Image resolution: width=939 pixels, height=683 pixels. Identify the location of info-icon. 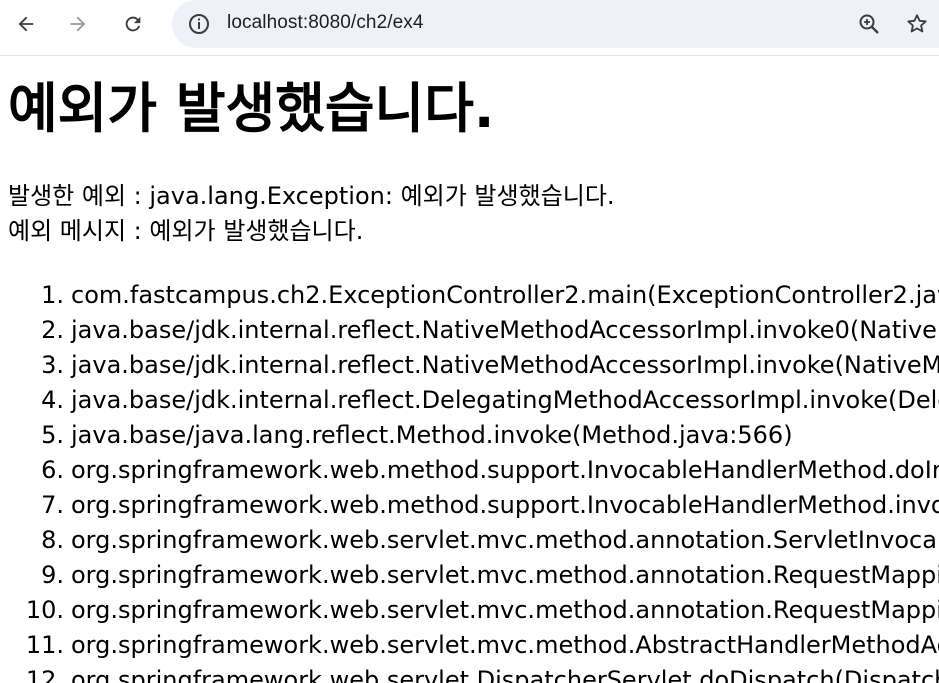
(199, 24).